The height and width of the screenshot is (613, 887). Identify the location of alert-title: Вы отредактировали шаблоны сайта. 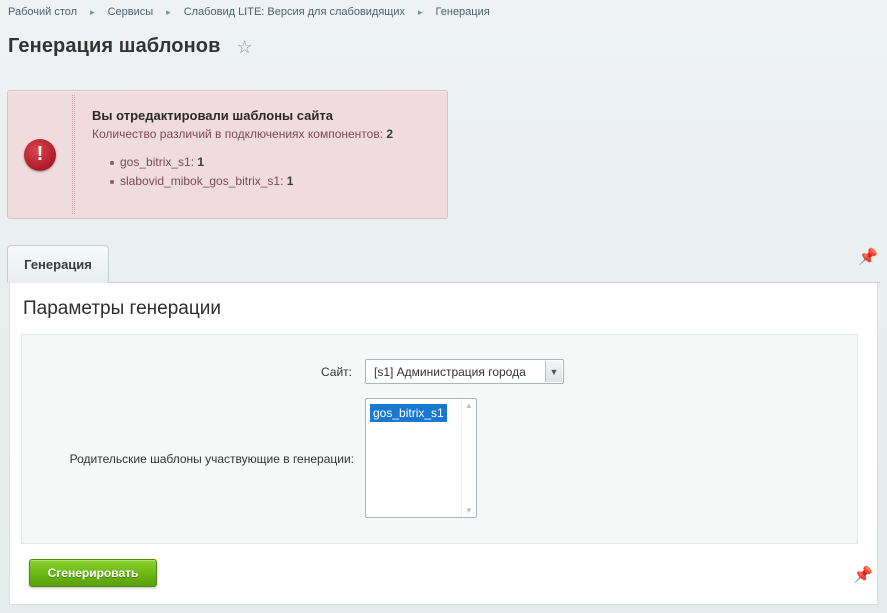
(212, 115).